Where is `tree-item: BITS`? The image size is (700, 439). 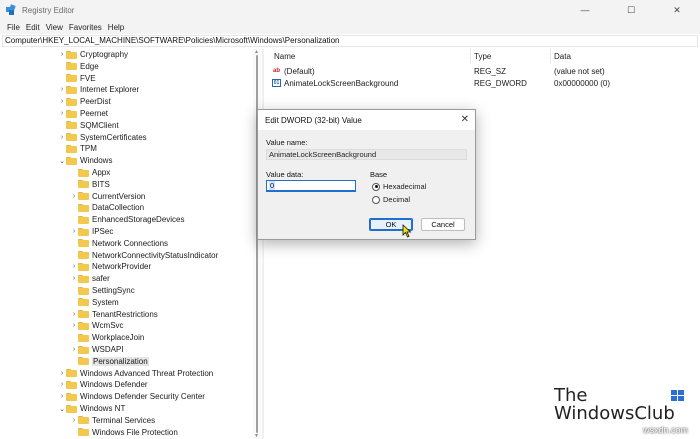
tree-item: BITS is located at coordinates (90, 184).